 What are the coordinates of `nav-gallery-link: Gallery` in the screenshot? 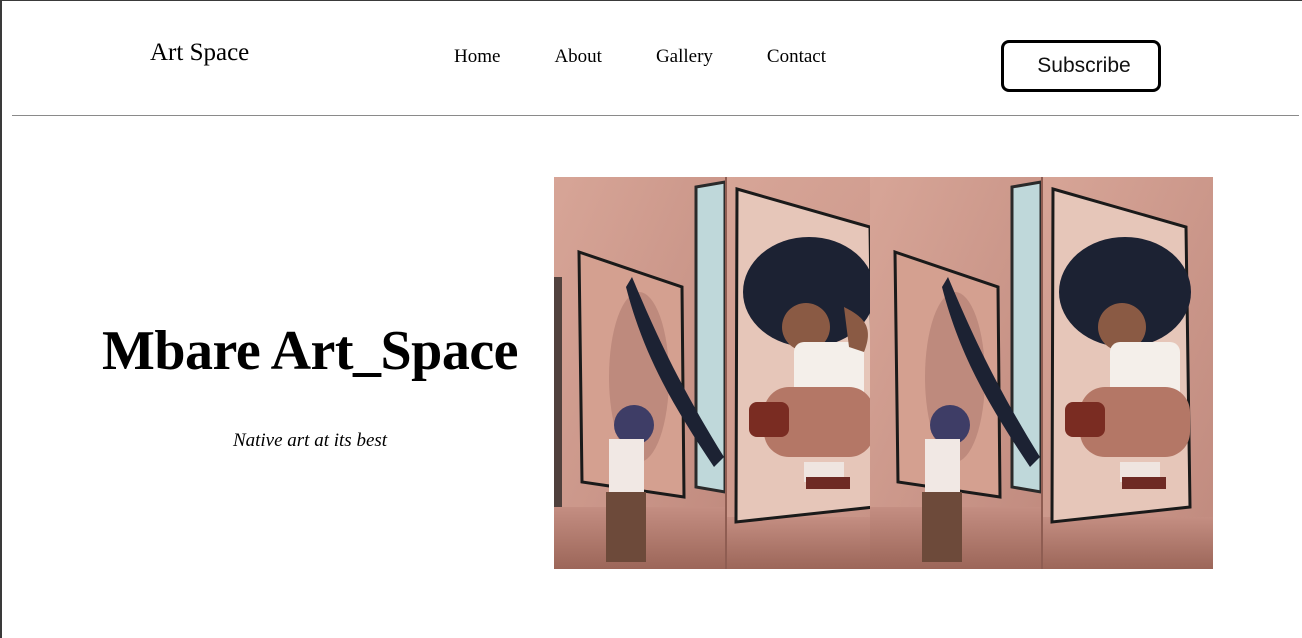 It's located at (684, 57).